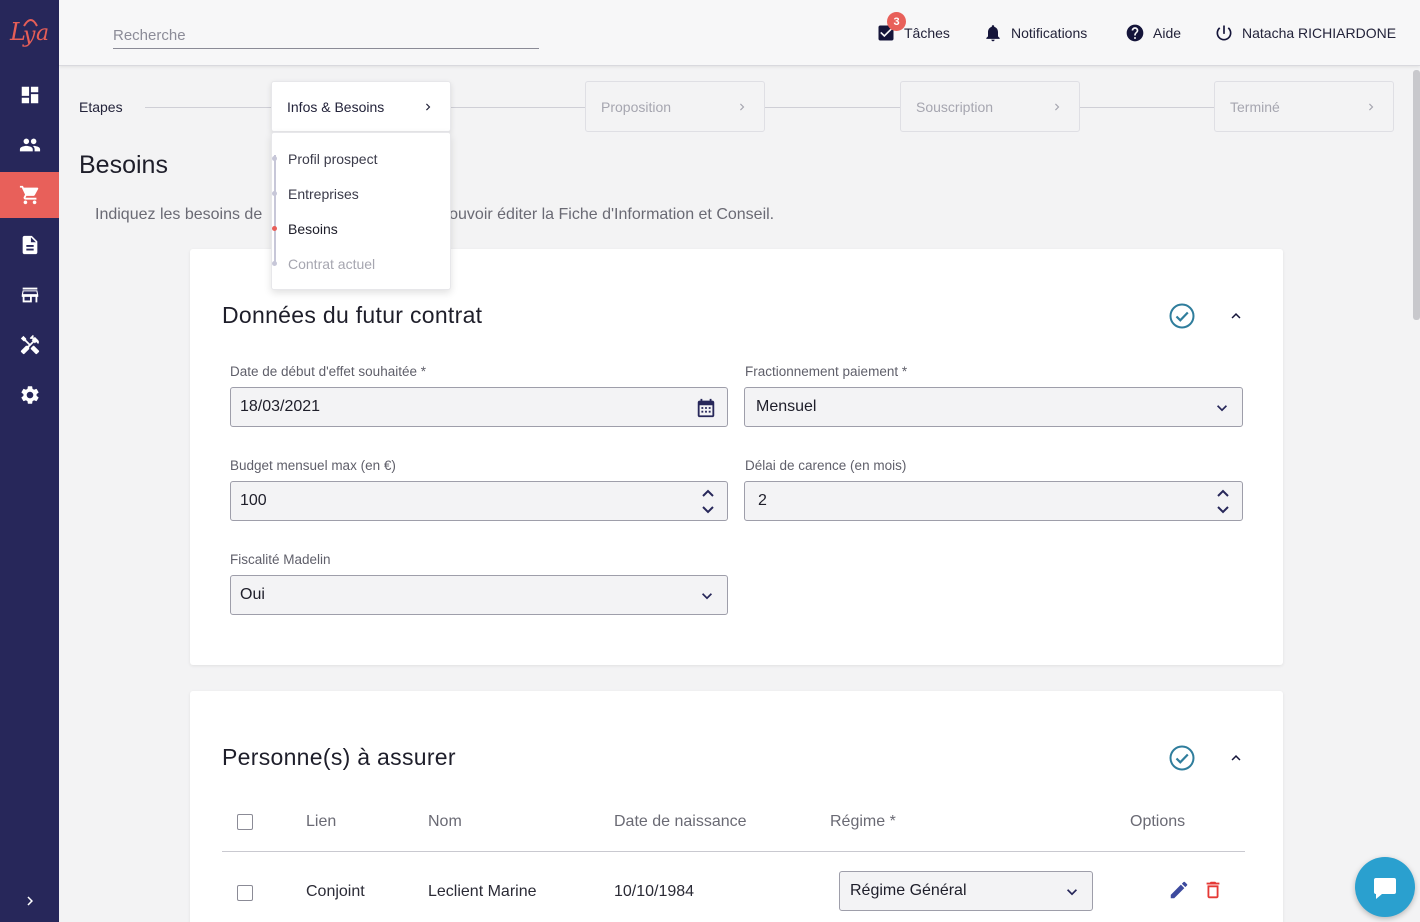 This screenshot has height=922, width=1420. Describe the element at coordinates (252, 594) in the screenshot. I see `madelin-value: Oui` at that location.